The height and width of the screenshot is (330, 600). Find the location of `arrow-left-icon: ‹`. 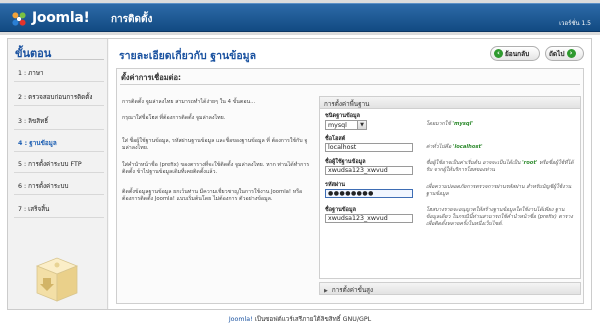

arrow-left-icon: ‹ is located at coordinates (498, 53).